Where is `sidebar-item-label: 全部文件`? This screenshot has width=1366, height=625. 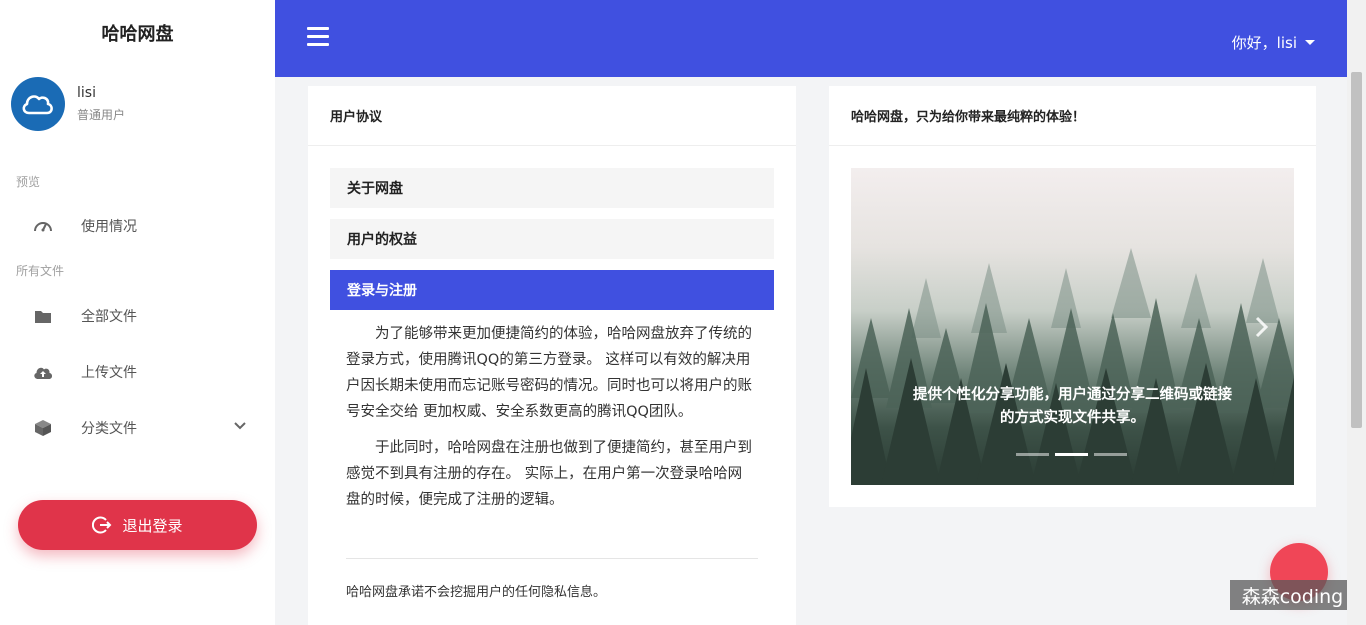 sidebar-item-label: 全部文件 is located at coordinates (109, 317).